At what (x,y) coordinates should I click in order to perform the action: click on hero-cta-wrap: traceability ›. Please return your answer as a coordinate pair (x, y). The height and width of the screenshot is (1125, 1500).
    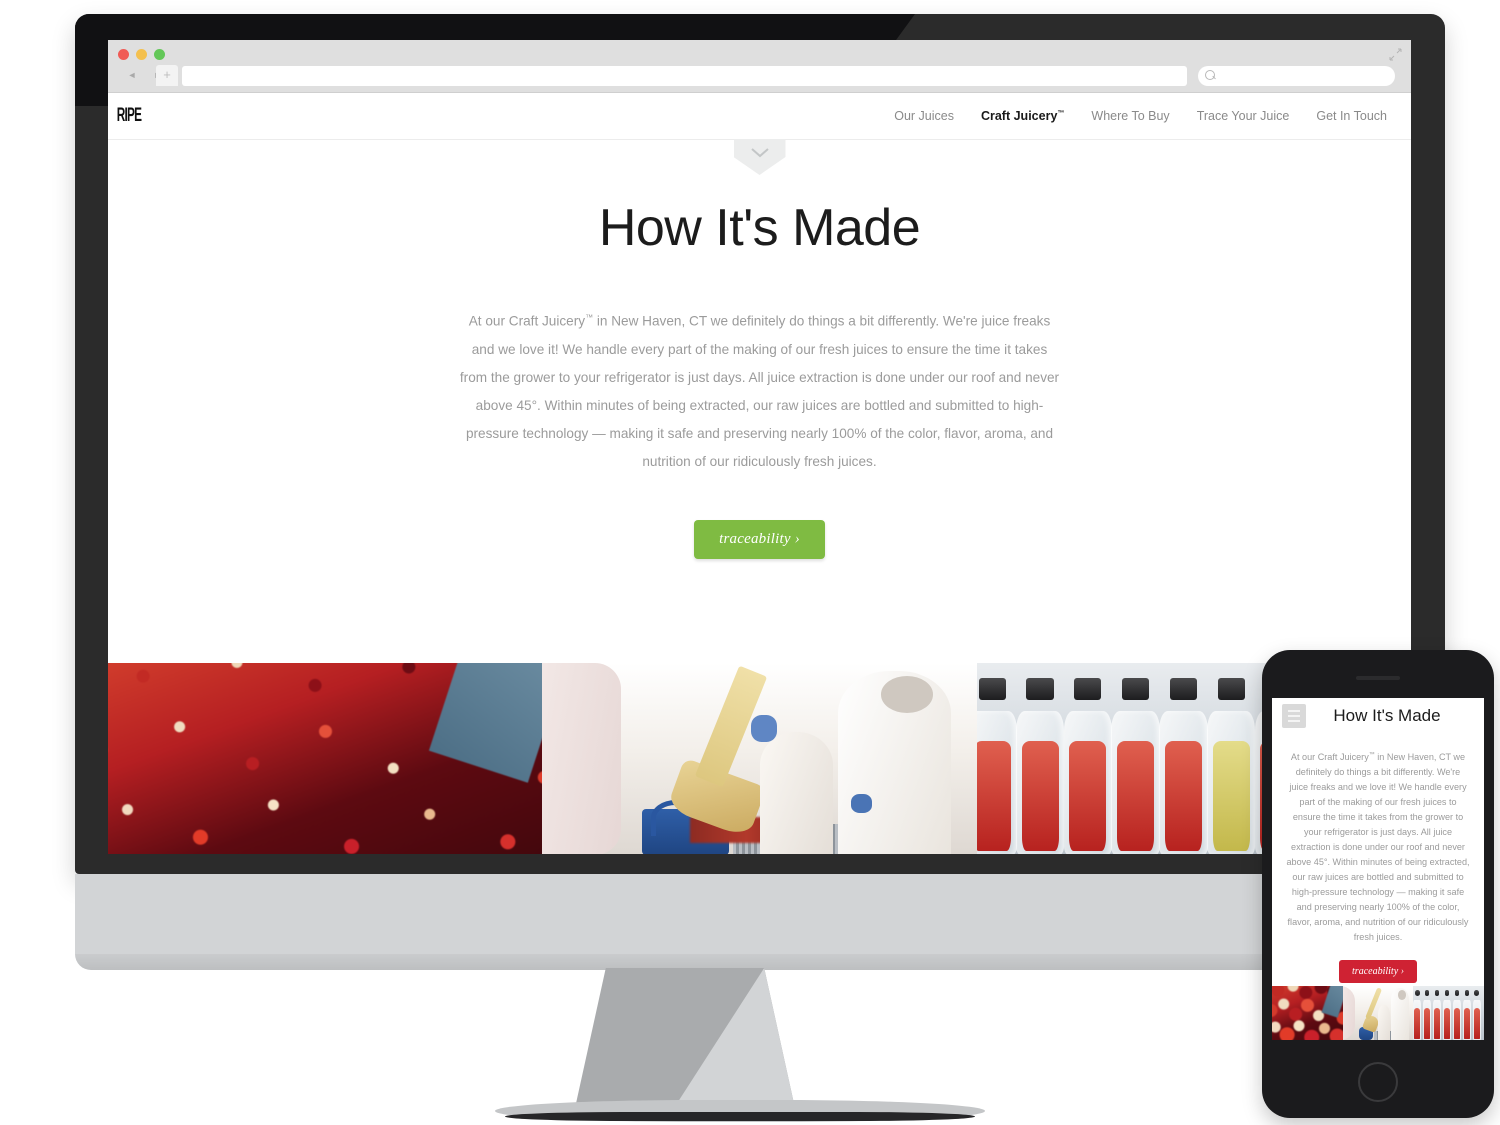
    Looking at the image, I should click on (759, 539).